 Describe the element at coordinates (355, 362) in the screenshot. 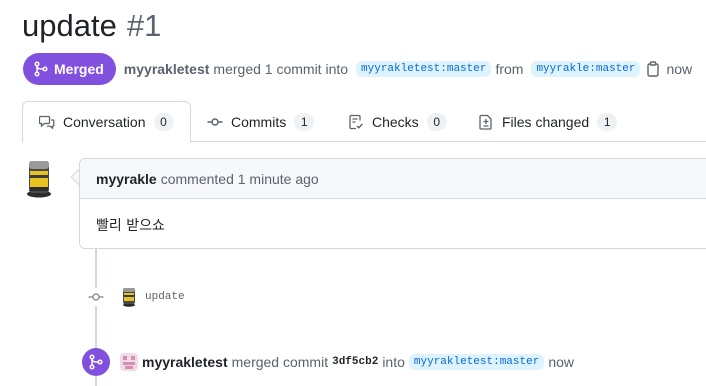

I see `merge-commit-sha: 3df5cb2` at that location.